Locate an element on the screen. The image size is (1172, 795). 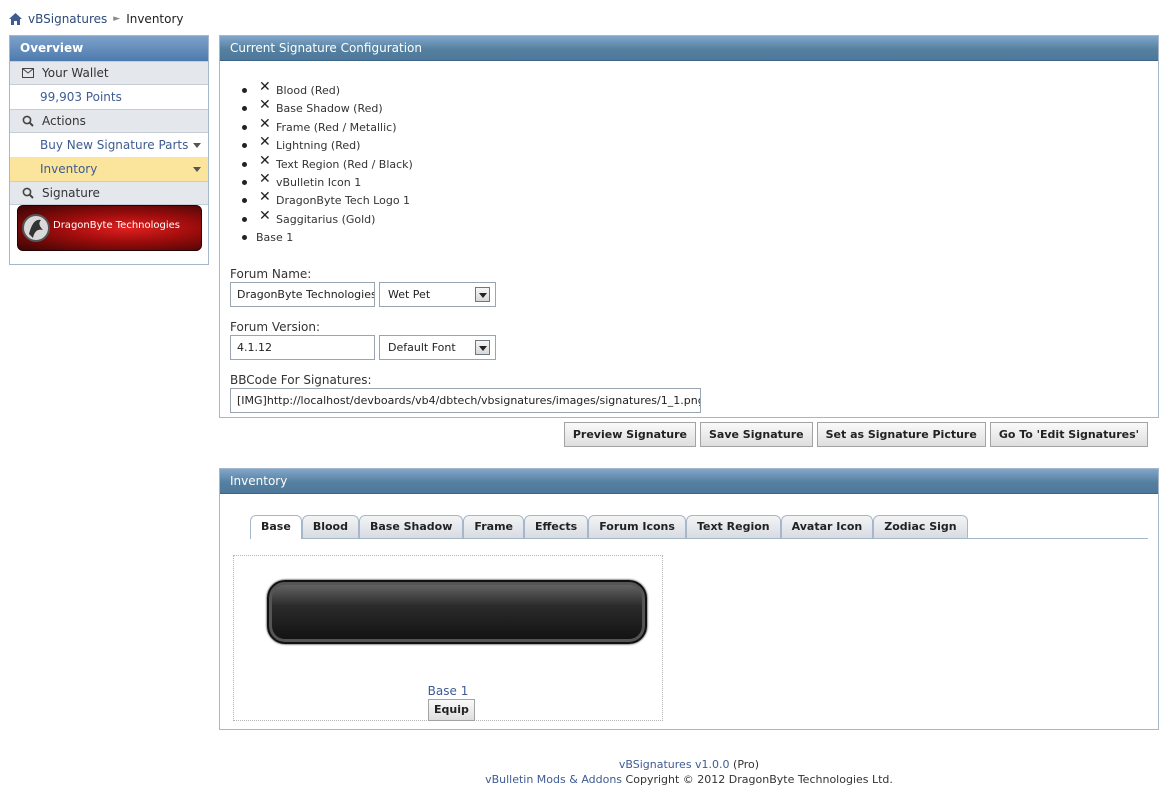
mods-addons-link: vBulletin Mods & Addons is located at coordinates (553, 779).